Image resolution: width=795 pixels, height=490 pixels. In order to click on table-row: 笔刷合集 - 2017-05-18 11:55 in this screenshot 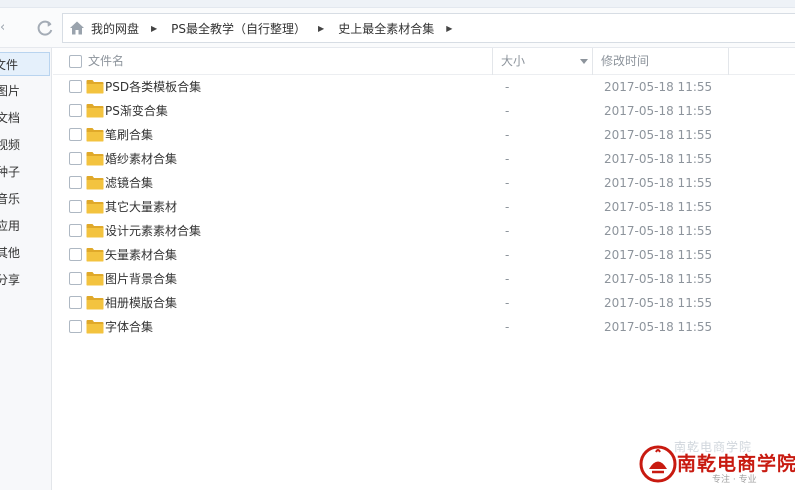, I will do `click(424, 135)`.